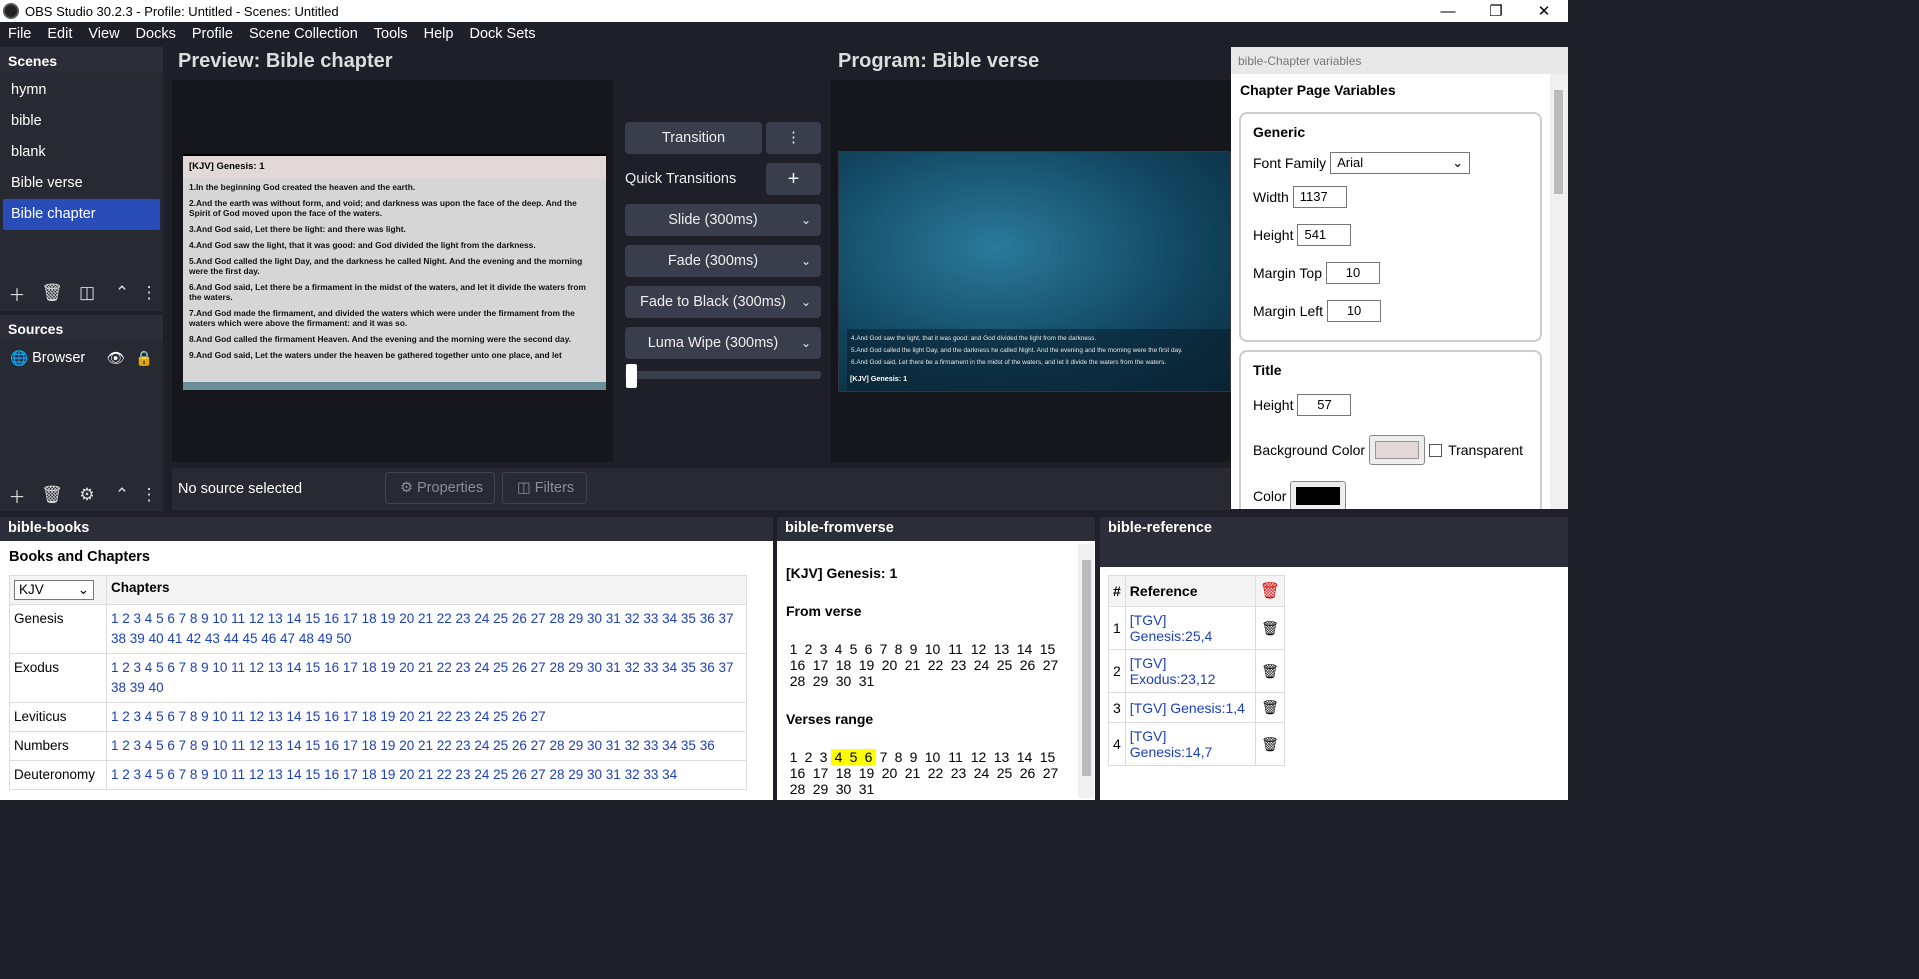 The image size is (1919, 979). What do you see at coordinates (843, 665) in the screenshot?
I see `verse-number: 18` at bounding box center [843, 665].